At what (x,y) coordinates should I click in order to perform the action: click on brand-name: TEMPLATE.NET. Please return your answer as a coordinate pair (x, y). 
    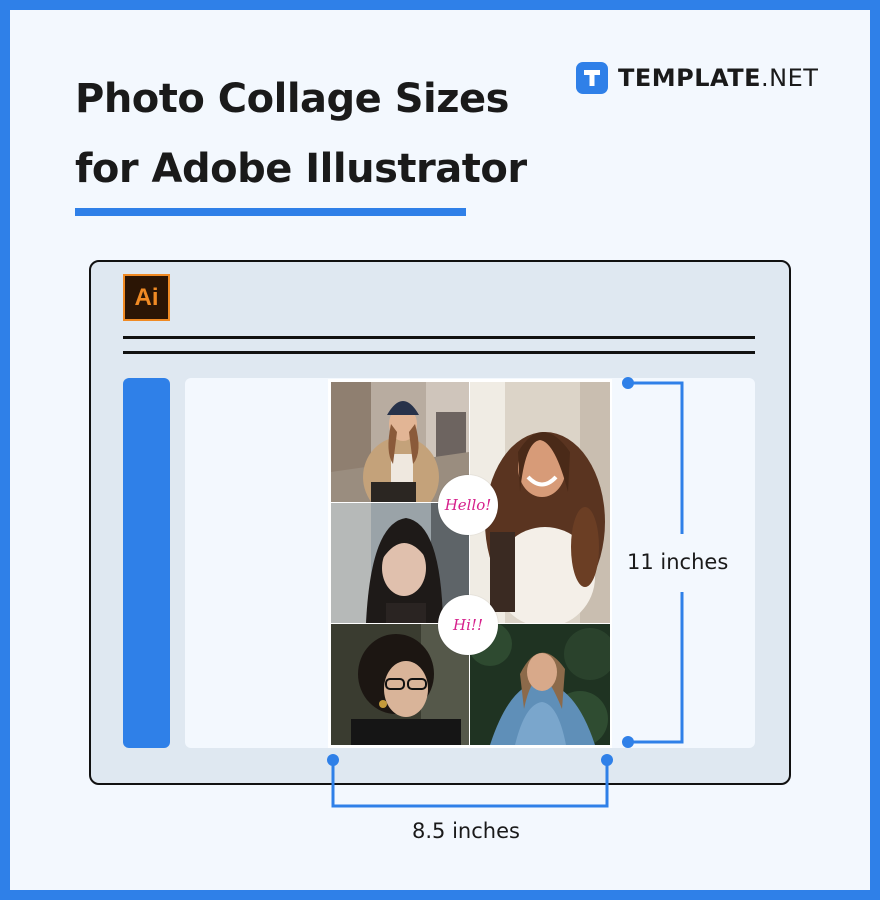
    Looking at the image, I should click on (718, 78).